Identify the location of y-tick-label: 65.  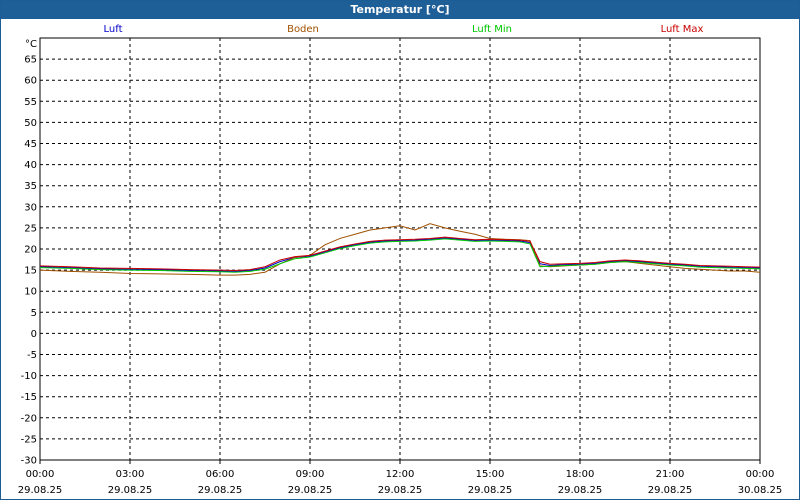
(30, 60).